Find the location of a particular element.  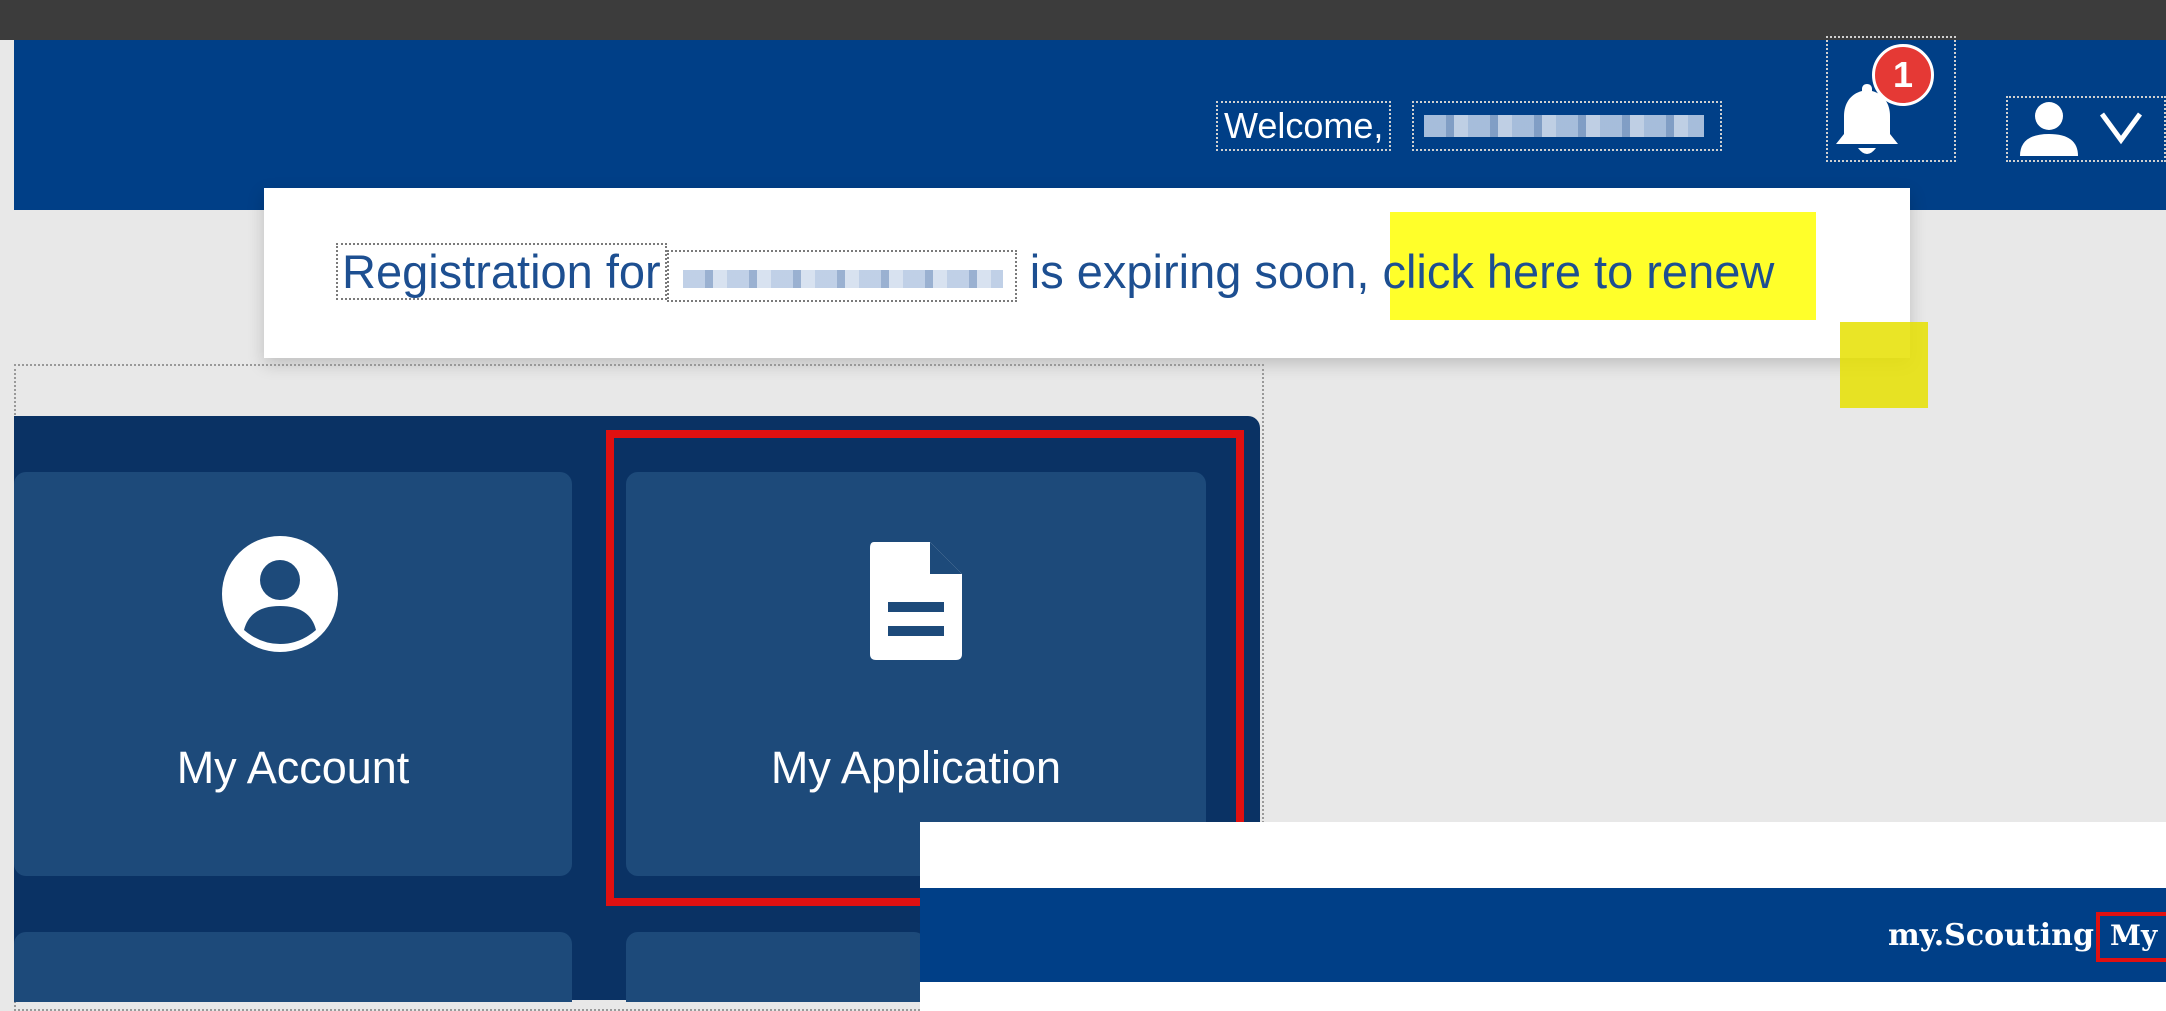

welcome-text: Welcome, is located at coordinates (1304, 126).